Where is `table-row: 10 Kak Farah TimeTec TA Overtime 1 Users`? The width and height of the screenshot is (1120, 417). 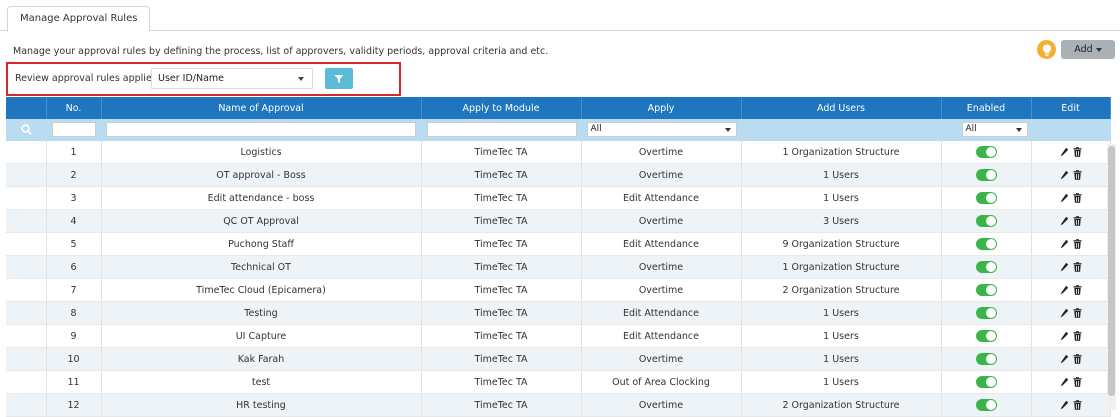
table-row: 10 Kak Farah TimeTec TA Overtime 1 Users is located at coordinates (558, 359).